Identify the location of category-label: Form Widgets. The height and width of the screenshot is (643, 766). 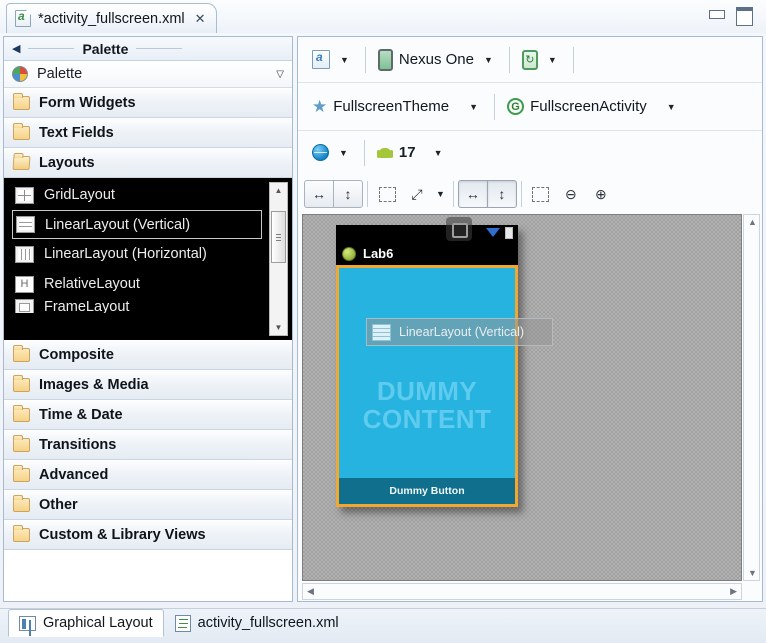
(87, 103).